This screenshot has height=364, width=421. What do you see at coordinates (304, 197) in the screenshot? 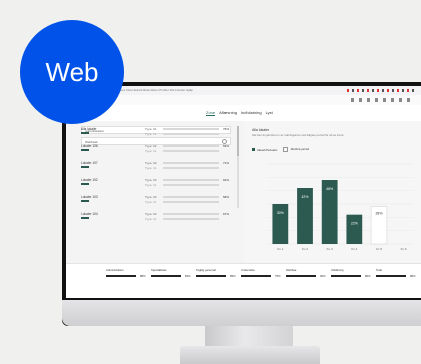
I see `chart-data-label: 42%` at bounding box center [304, 197].